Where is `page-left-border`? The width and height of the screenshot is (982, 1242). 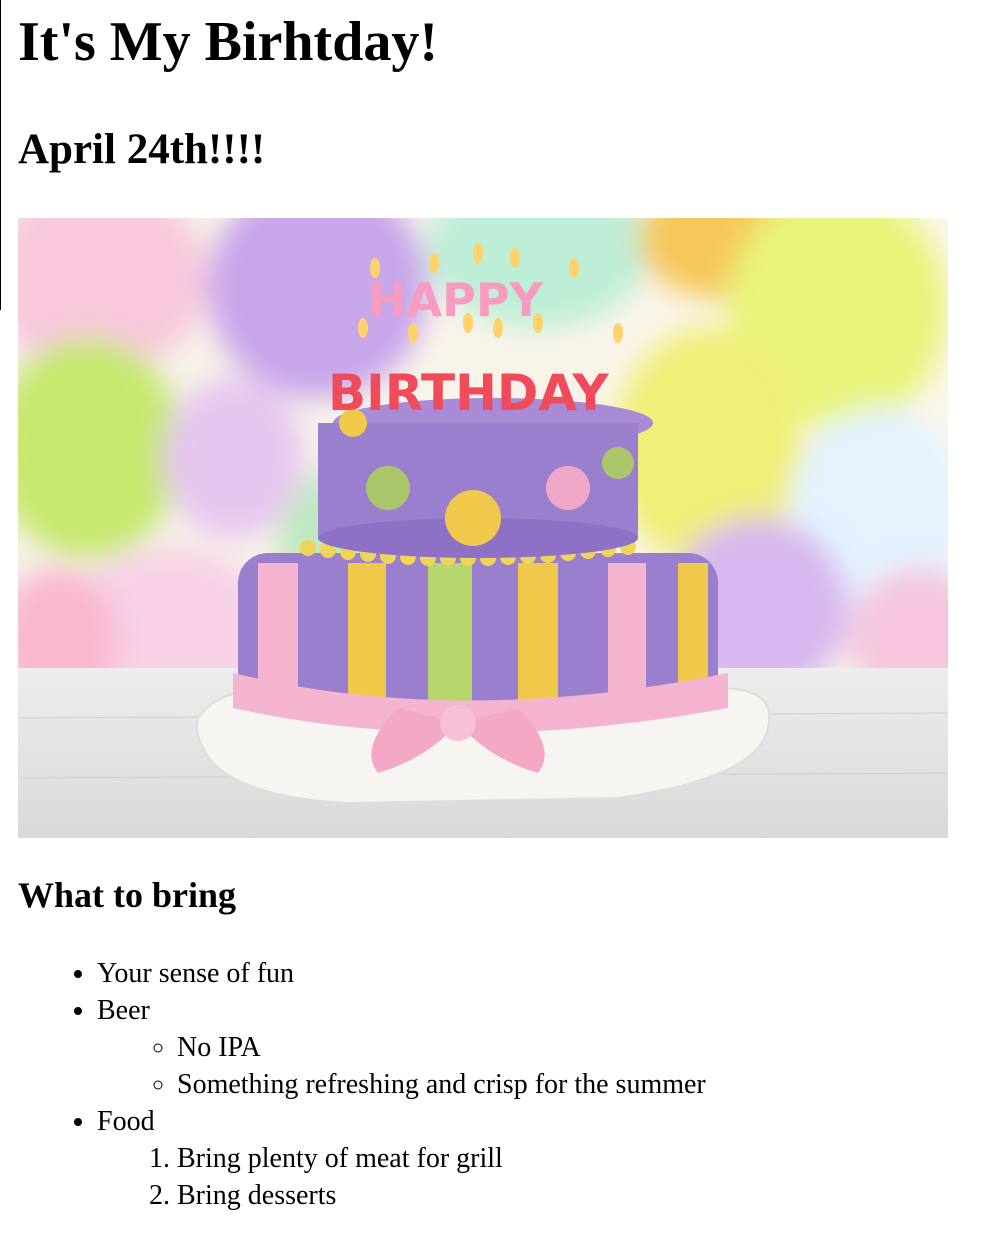 page-left-border is located at coordinates (0, 155).